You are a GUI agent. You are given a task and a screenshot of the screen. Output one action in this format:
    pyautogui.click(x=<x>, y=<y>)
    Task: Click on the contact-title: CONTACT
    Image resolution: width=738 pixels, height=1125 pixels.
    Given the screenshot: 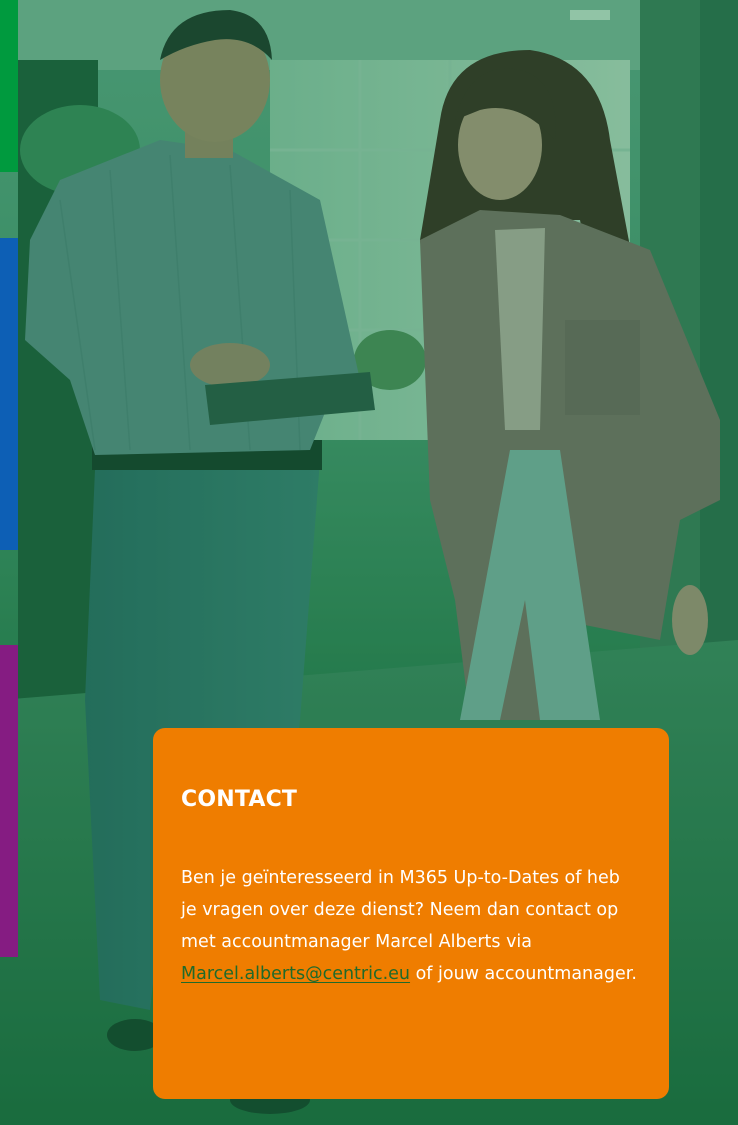 What is the action you would take?
    pyautogui.click(x=239, y=799)
    